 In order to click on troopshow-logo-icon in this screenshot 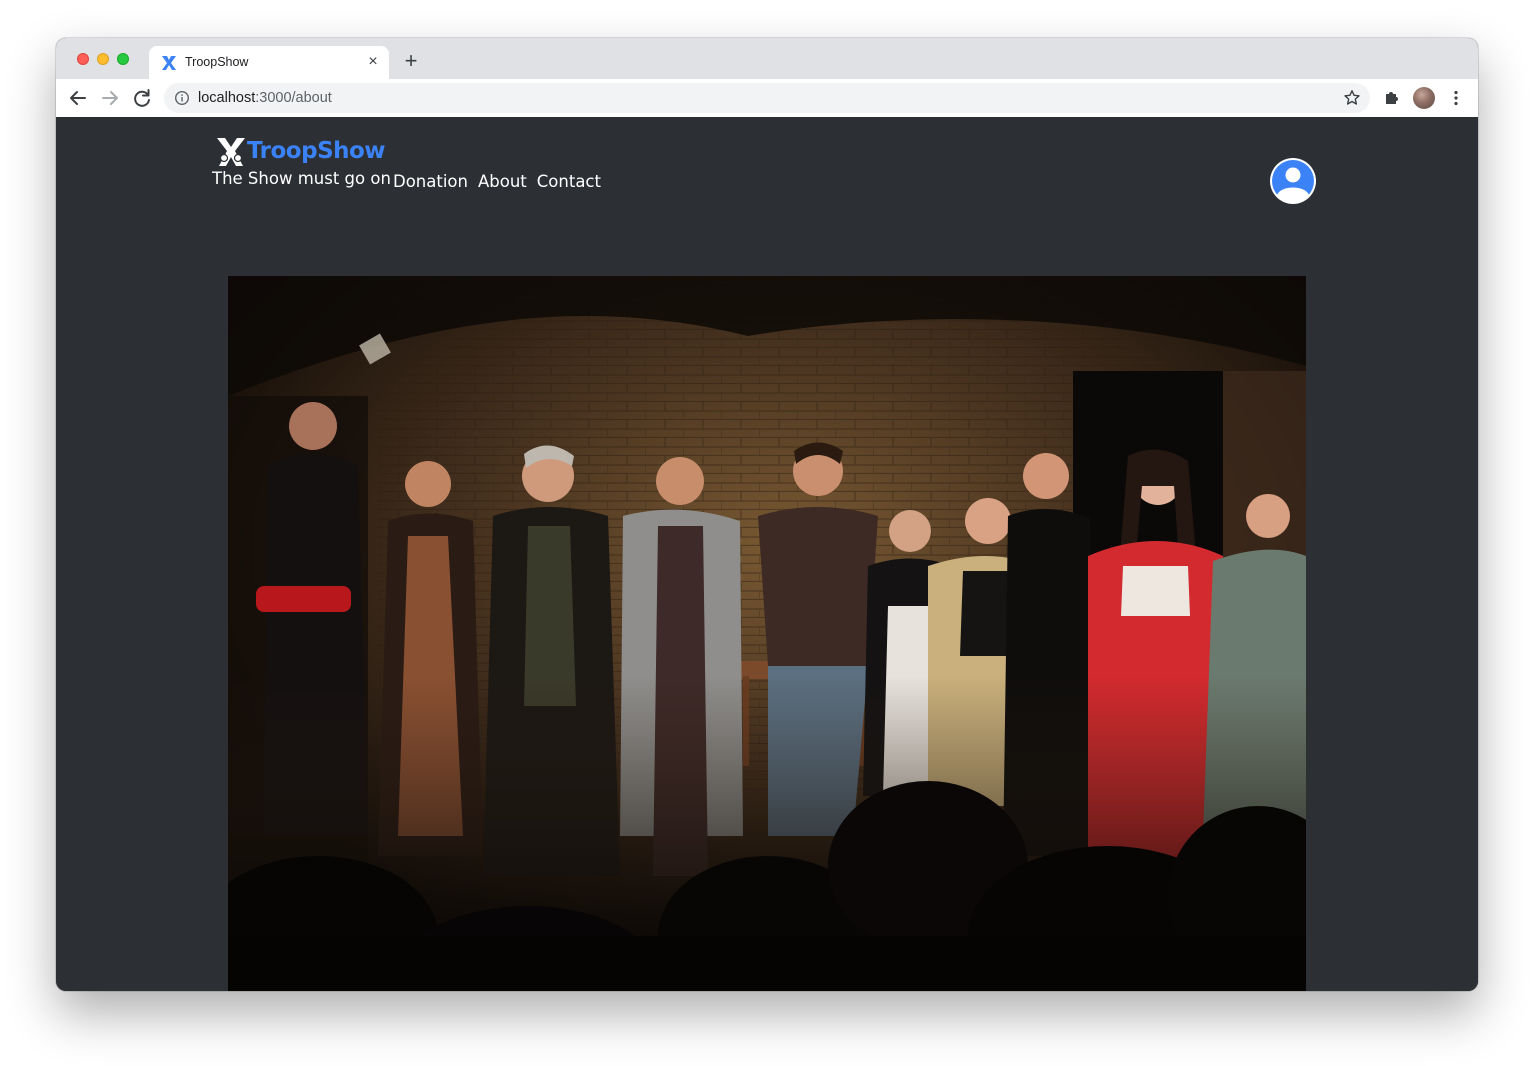, I will do `click(231, 152)`.